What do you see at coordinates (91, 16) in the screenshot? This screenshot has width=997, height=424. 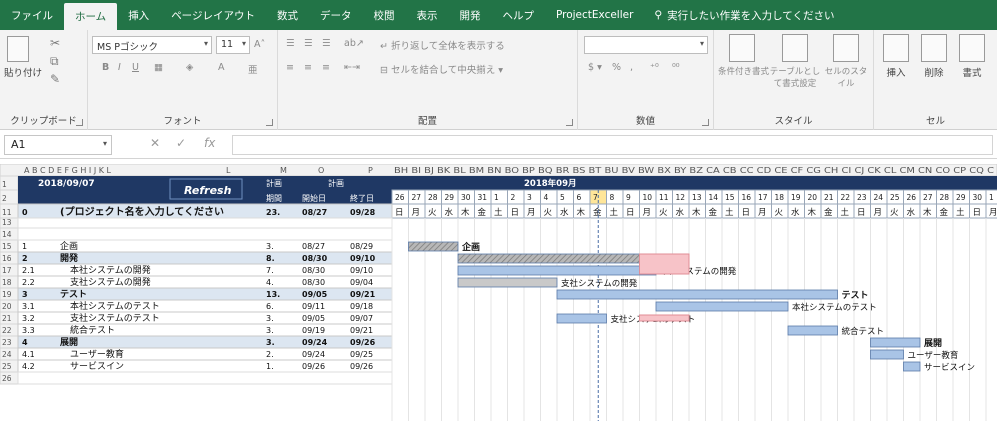 I see `ribbon-tab-1: ホーム` at bounding box center [91, 16].